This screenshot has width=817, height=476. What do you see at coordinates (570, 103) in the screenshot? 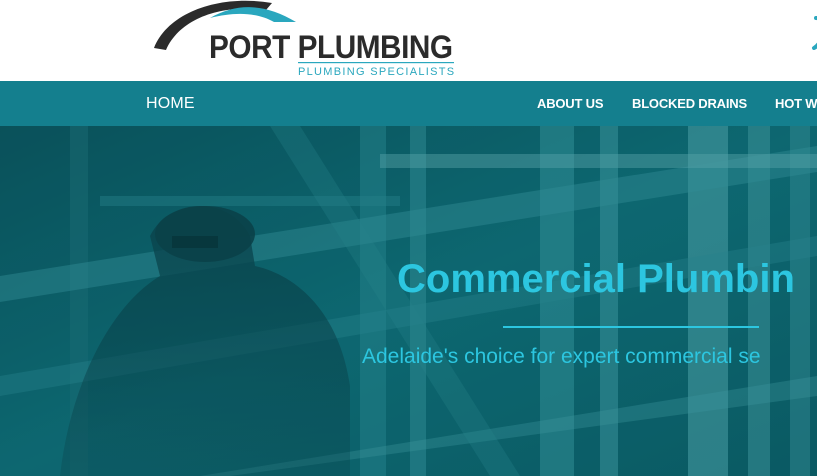
I see `nav-about-us: ABOUT US` at bounding box center [570, 103].